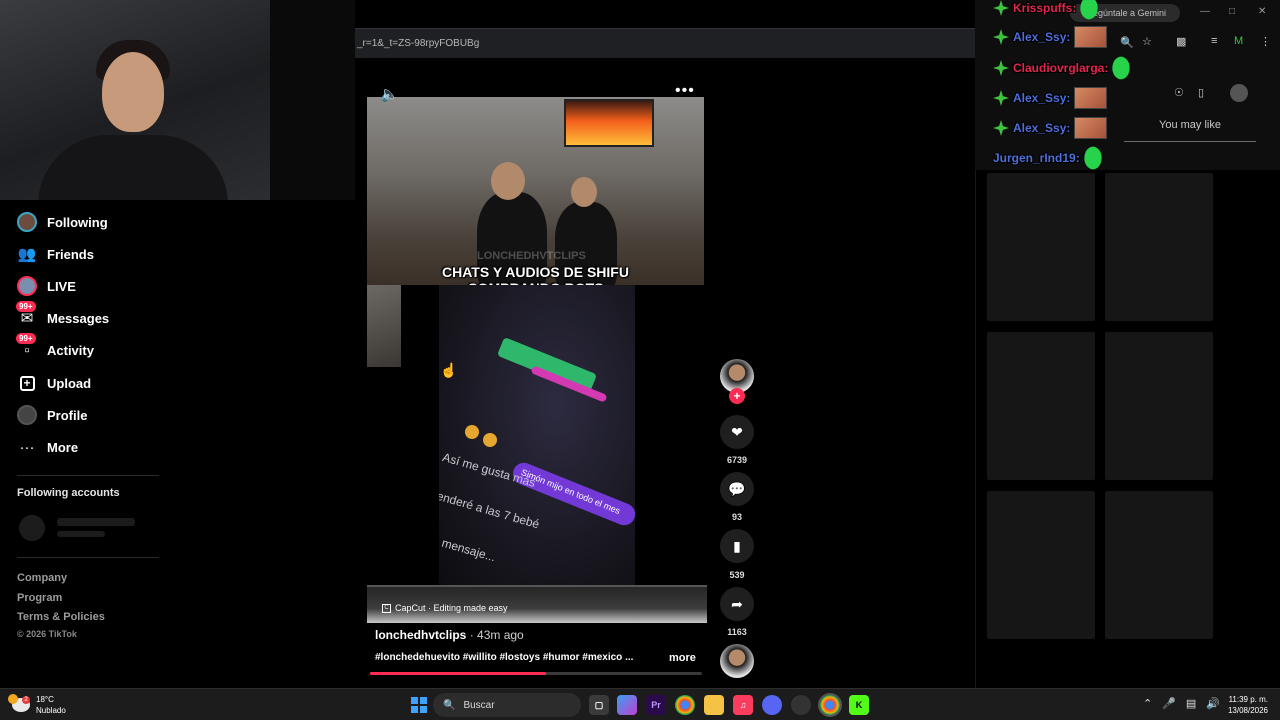 This screenshot has height=720, width=1280. What do you see at coordinates (830, 705) in the screenshot?
I see `chrome-active-icon` at bounding box center [830, 705].